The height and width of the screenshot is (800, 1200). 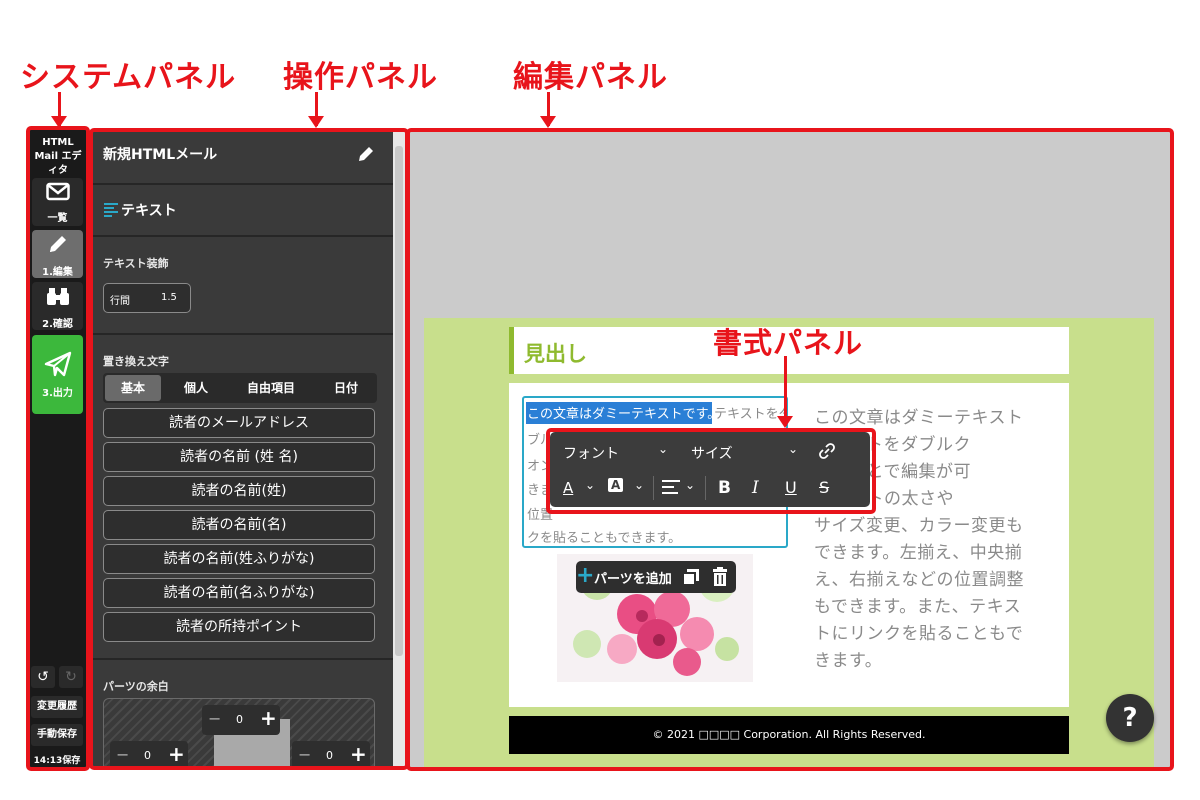 I want to click on editing-text-line-5: 位置, so click(x=540, y=513).